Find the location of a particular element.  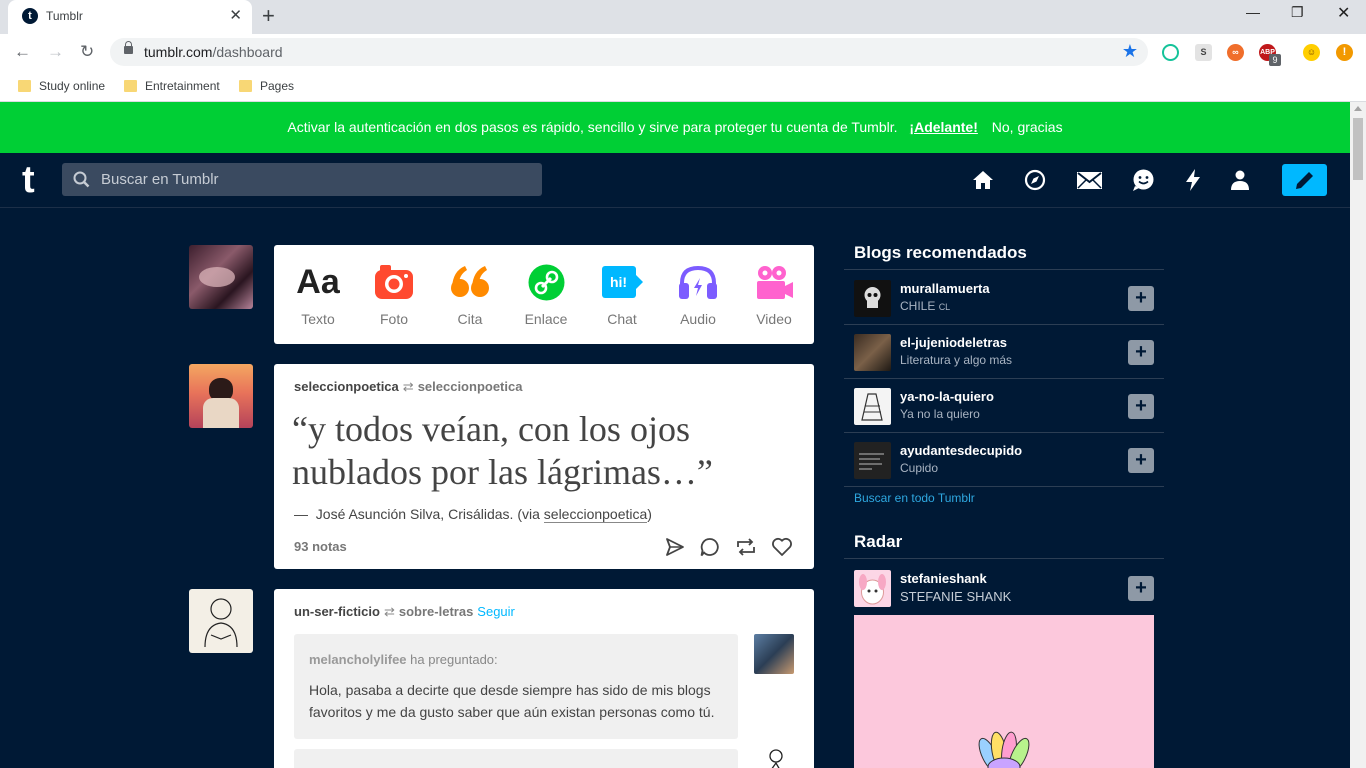

banner-cta-link: ¡Adelante! is located at coordinates (943, 127).